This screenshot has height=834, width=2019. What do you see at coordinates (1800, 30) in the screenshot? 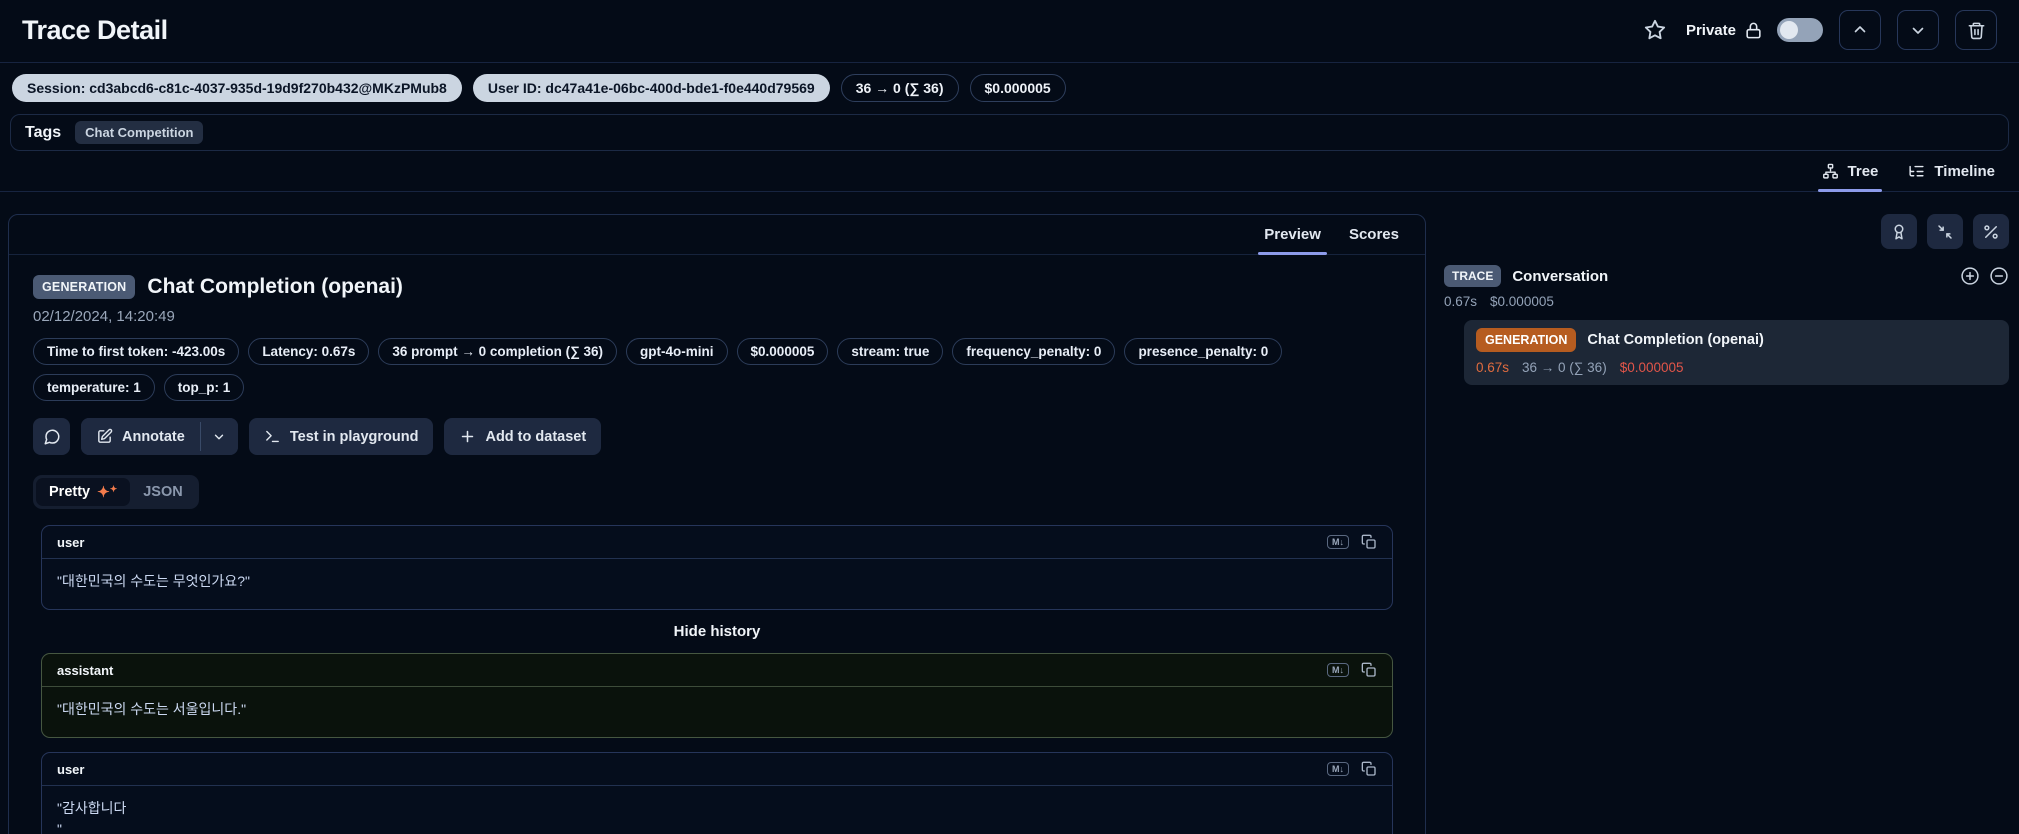
I see `privacy-toggle` at bounding box center [1800, 30].